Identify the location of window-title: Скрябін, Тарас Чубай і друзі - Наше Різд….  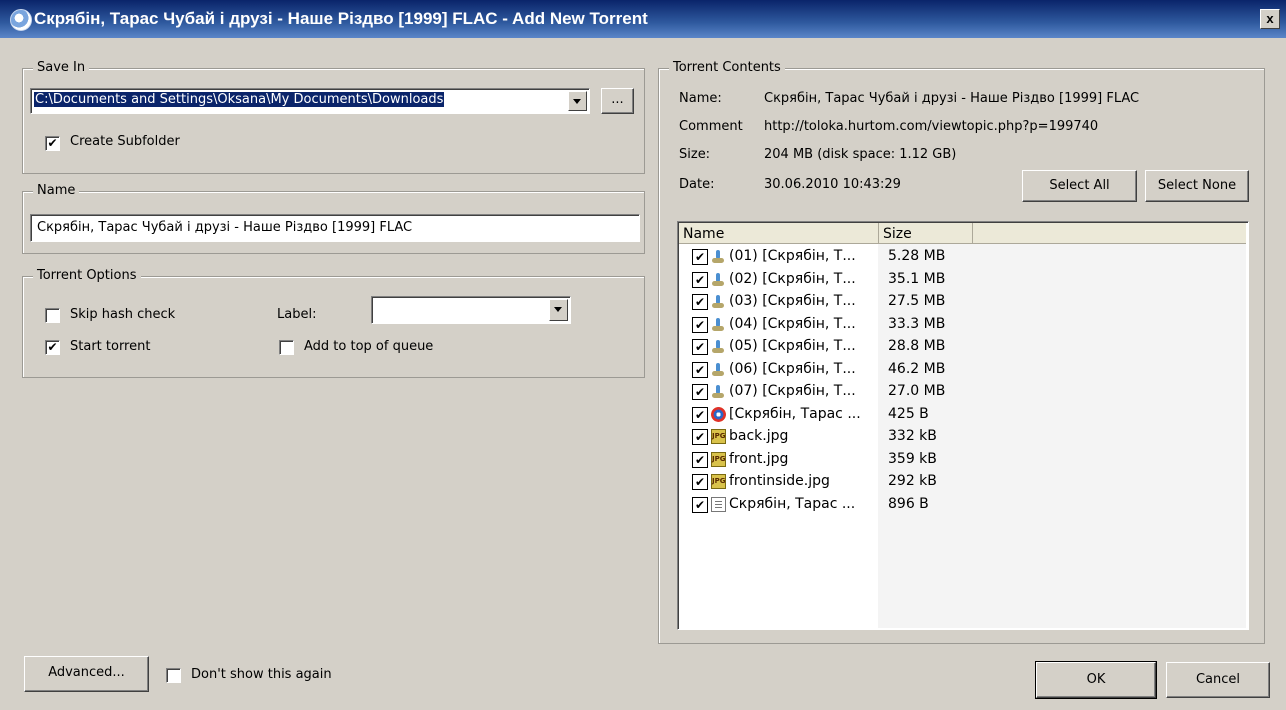
(341, 18).